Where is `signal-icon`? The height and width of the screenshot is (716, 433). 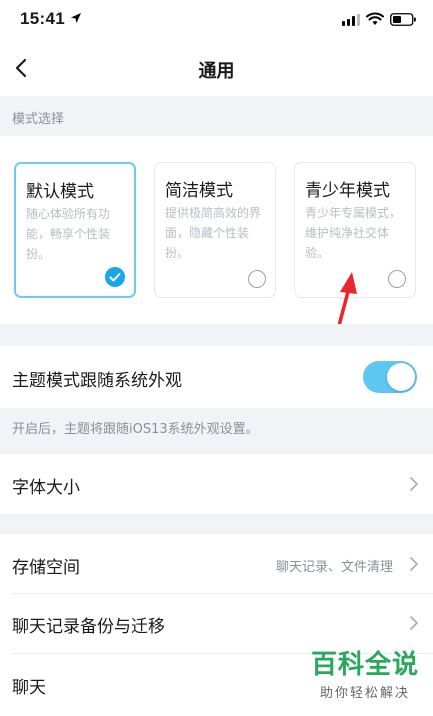
signal-icon is located at coordinates (351, 20).